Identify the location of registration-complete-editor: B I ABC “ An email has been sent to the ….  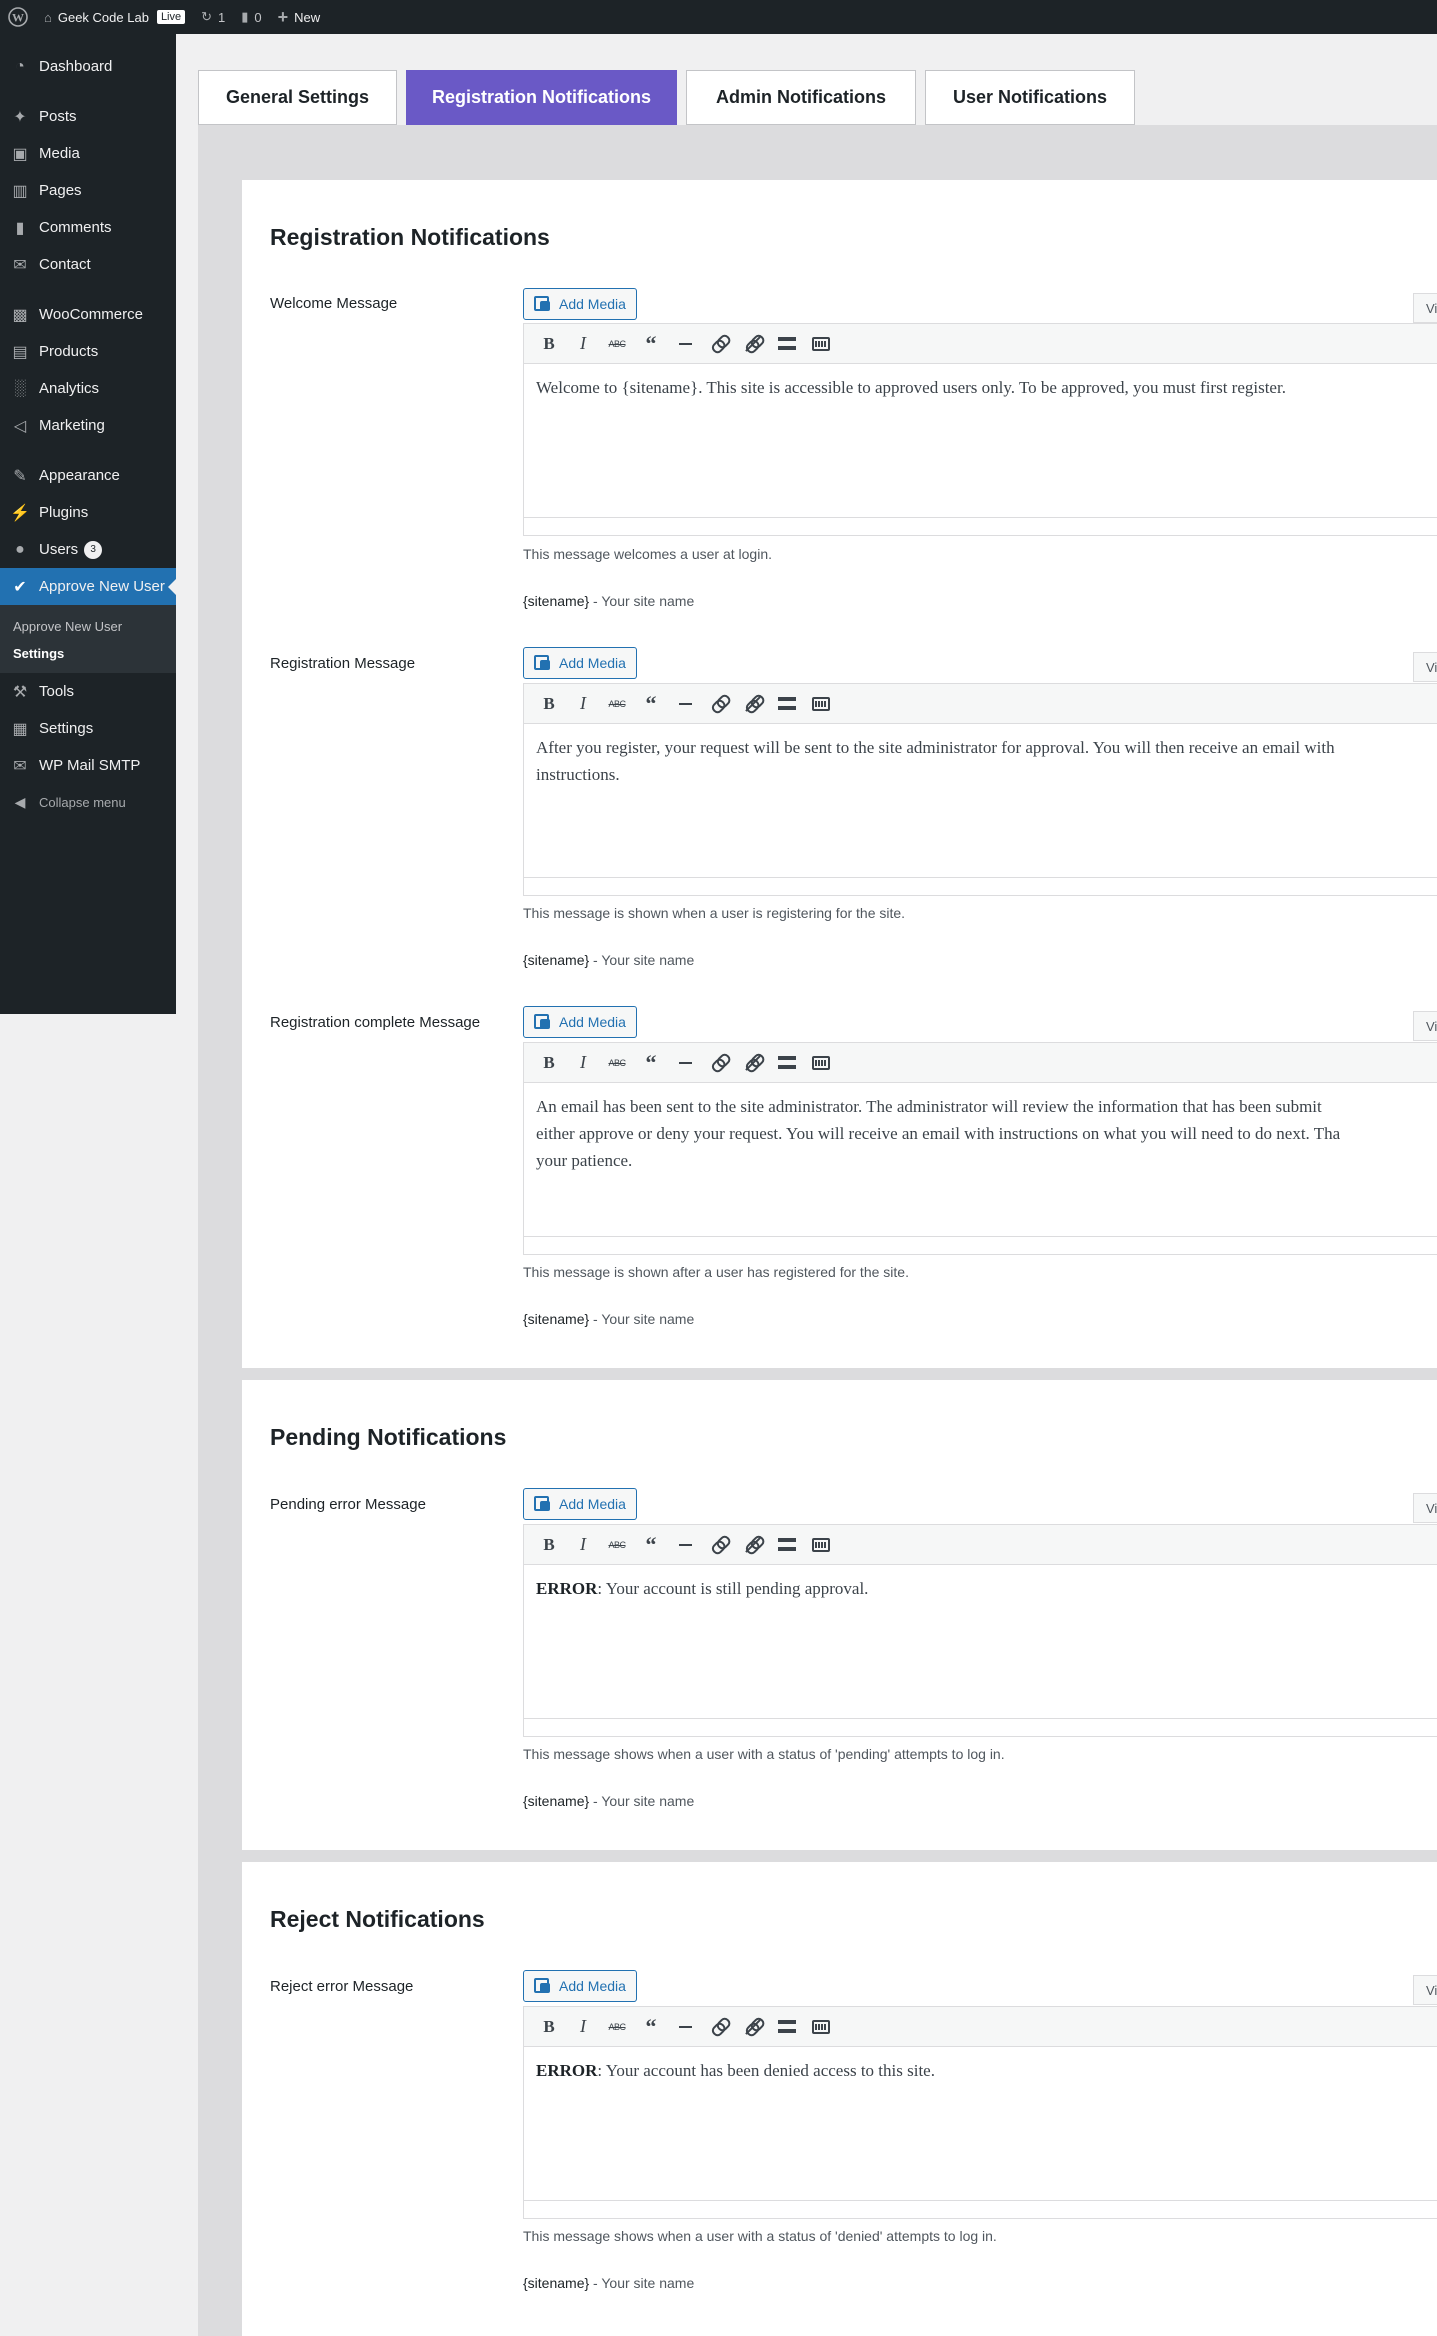
(980, 1148).